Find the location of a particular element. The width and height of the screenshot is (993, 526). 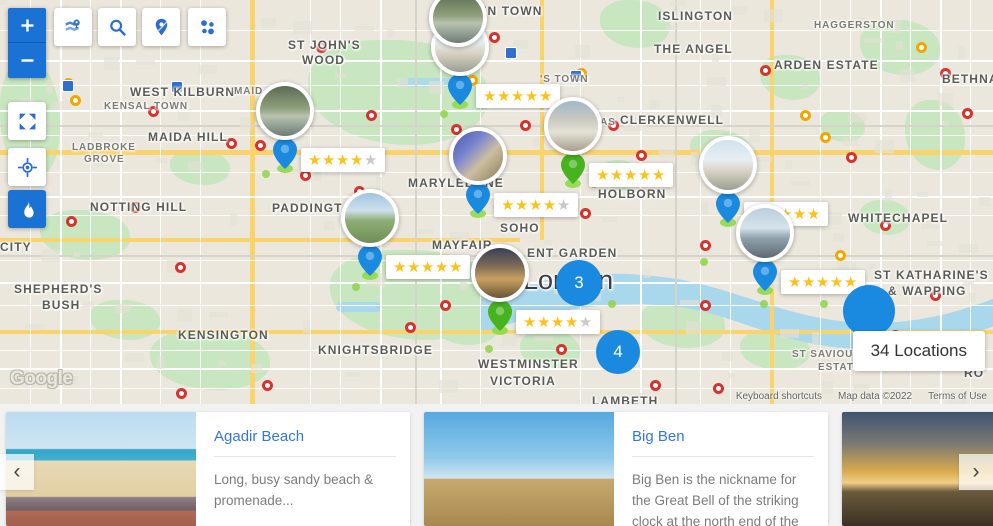

map-label: WEST KILBURN is located at coordinates (183, 92).